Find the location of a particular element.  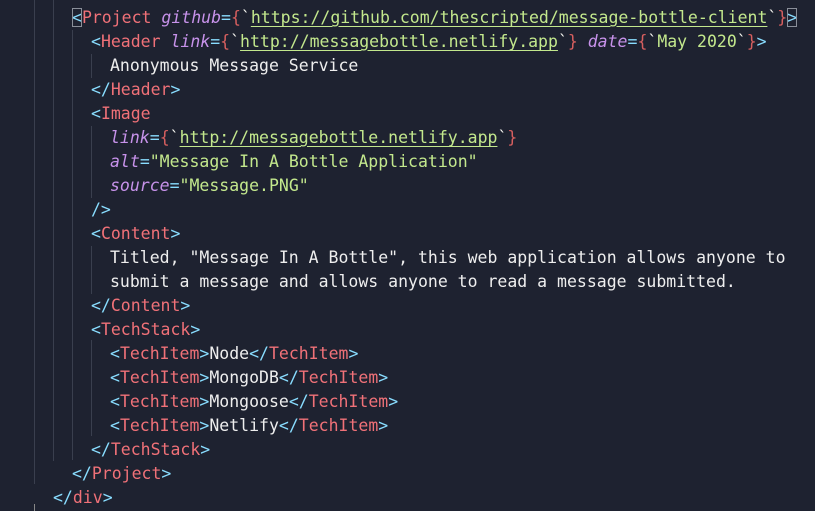

alt-string: "Message In A Bottle Application" is located at coordinates (313, 161).